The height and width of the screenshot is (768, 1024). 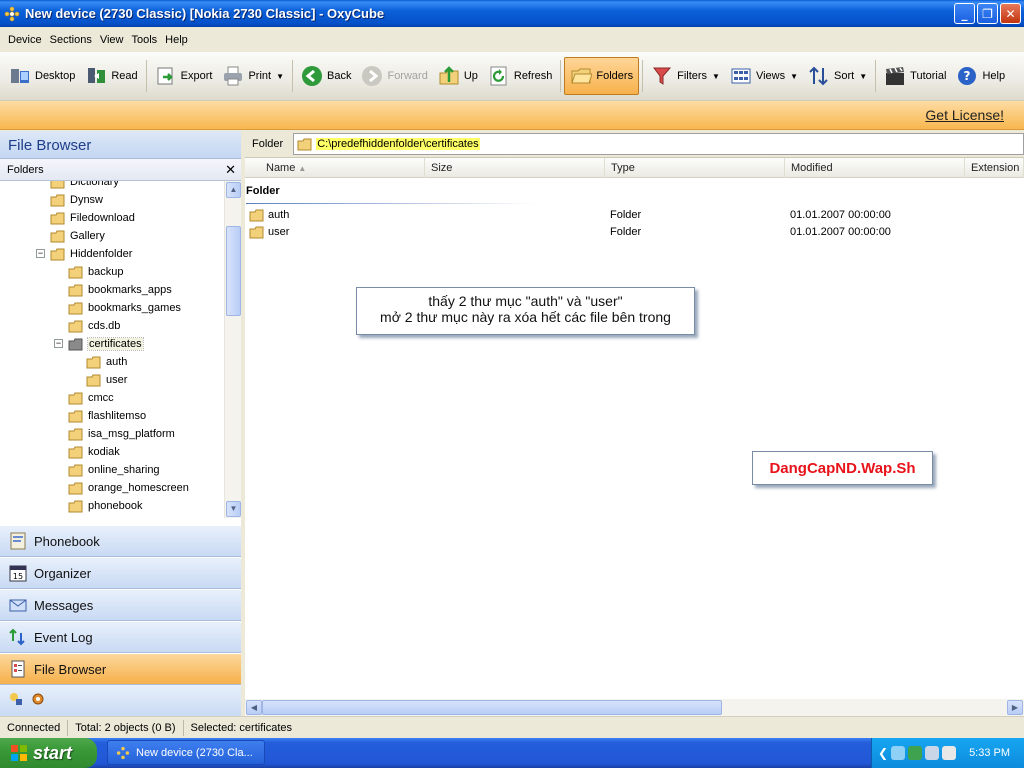 I want to click on views-button: Views ▼, so click(x=764, y=76).